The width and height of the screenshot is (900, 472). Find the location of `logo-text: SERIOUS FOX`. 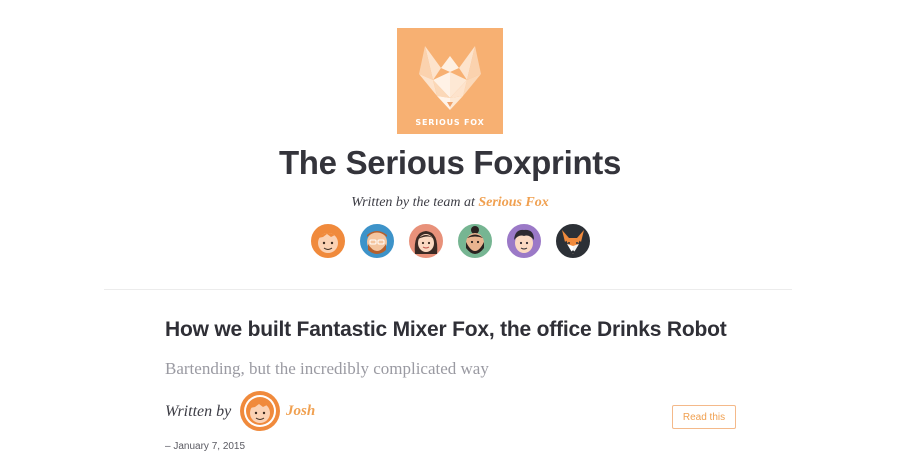

logo-text: SERIOUS FOX is located at coordinates (450, 122).